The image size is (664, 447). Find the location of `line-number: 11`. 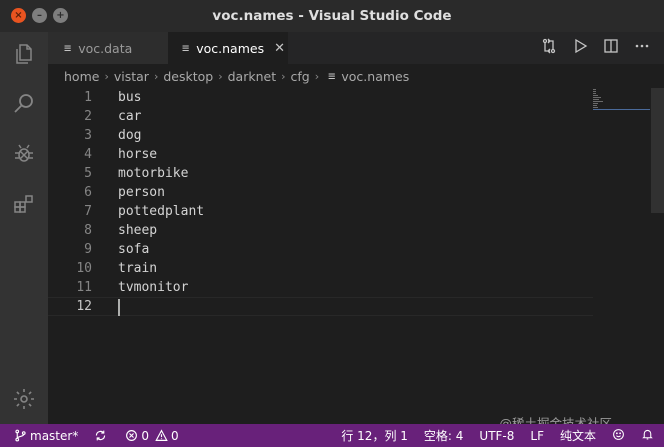

line-number: 11 is located at coordinates (84, 287).